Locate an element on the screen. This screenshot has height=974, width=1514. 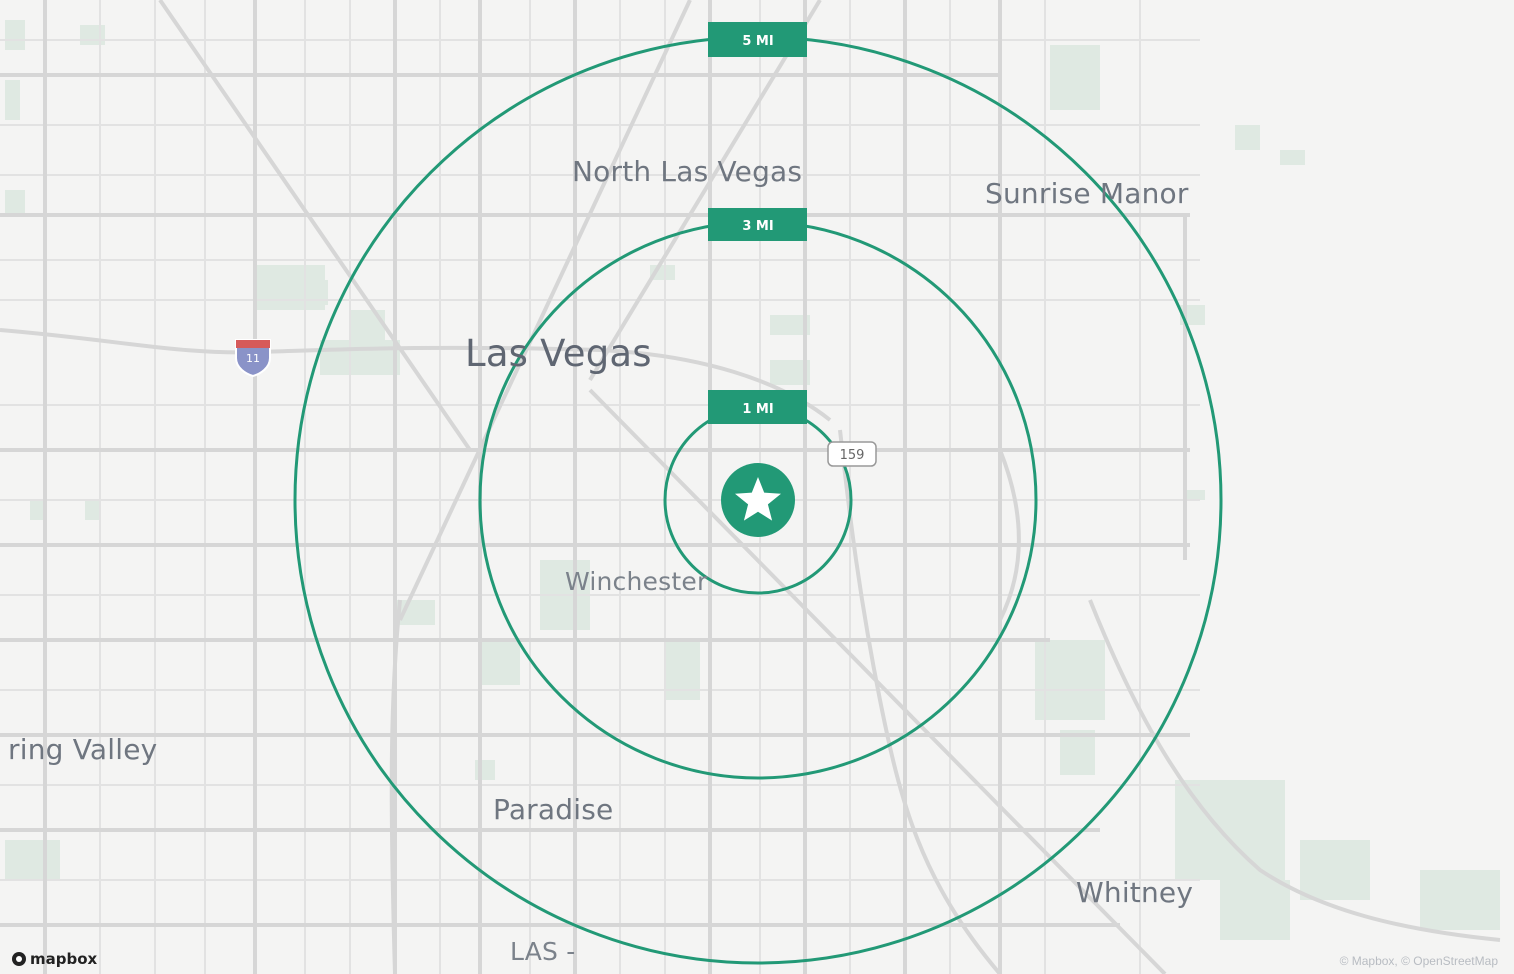
interstate-shield-number: 11 is located at coordinates (253, 358).